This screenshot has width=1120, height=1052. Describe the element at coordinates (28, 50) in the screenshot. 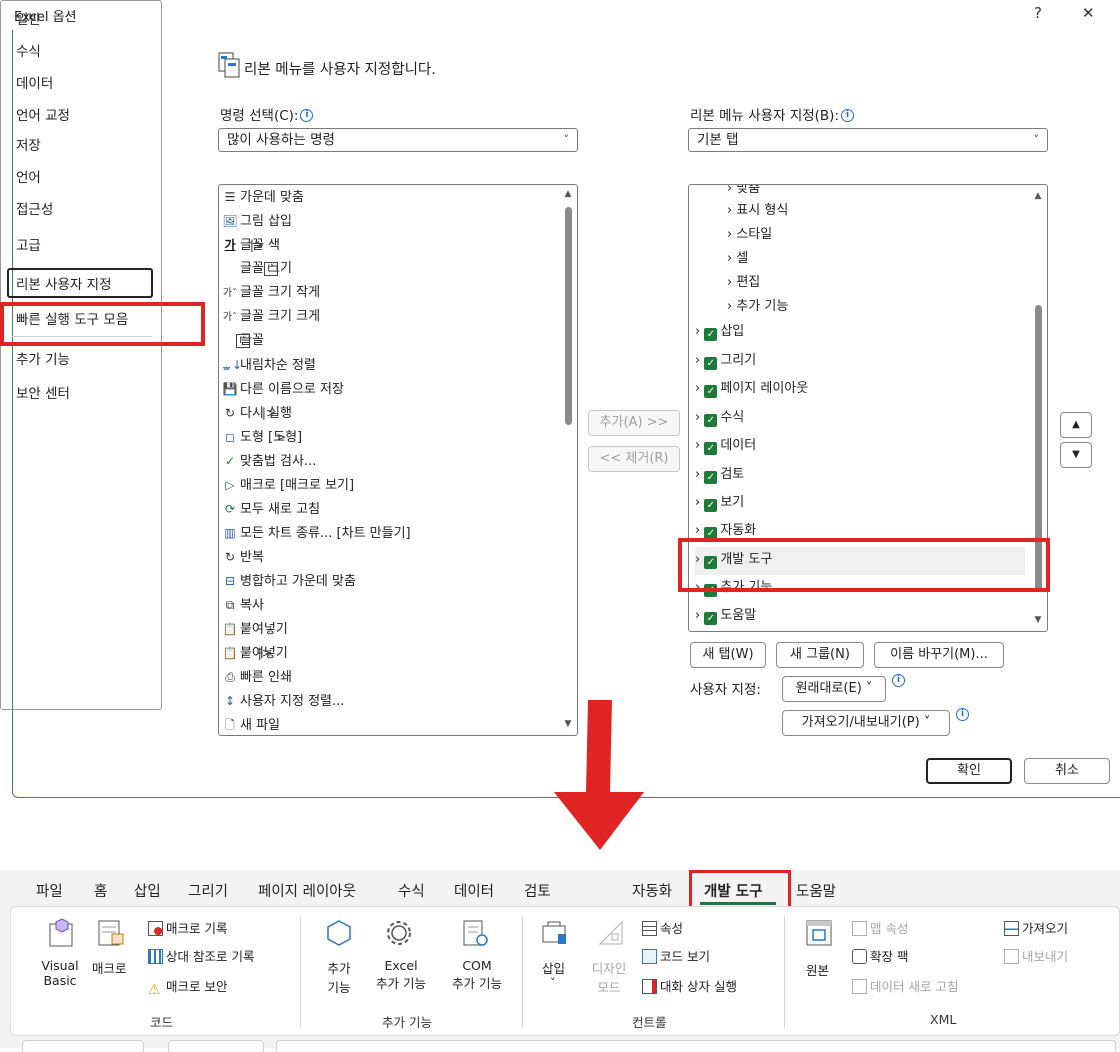

I see `nav-formulas: 수식` at that location.